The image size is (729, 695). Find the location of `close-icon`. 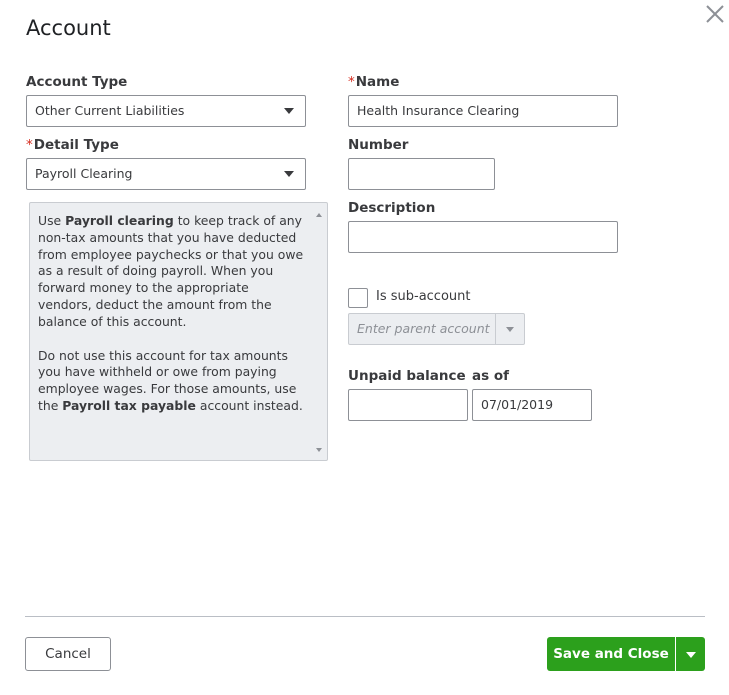

close-icon is located at coordinates (715, 14).